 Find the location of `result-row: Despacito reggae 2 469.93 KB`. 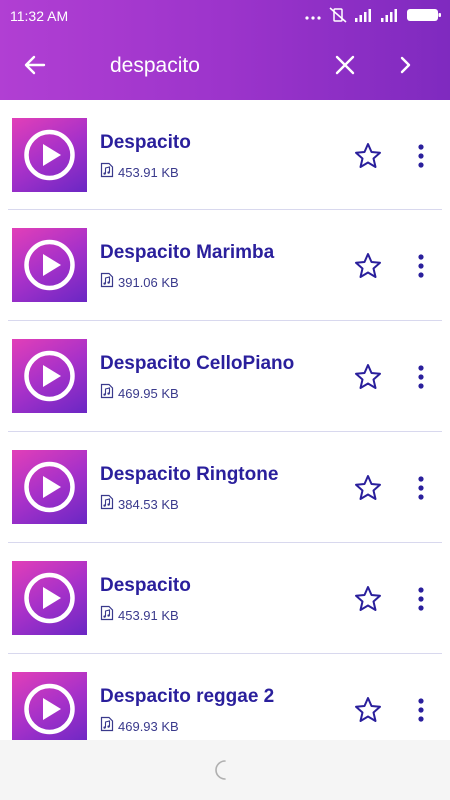

result-row: Despacito reggae 2 469.93 KB is located at coordinates (225, 697).